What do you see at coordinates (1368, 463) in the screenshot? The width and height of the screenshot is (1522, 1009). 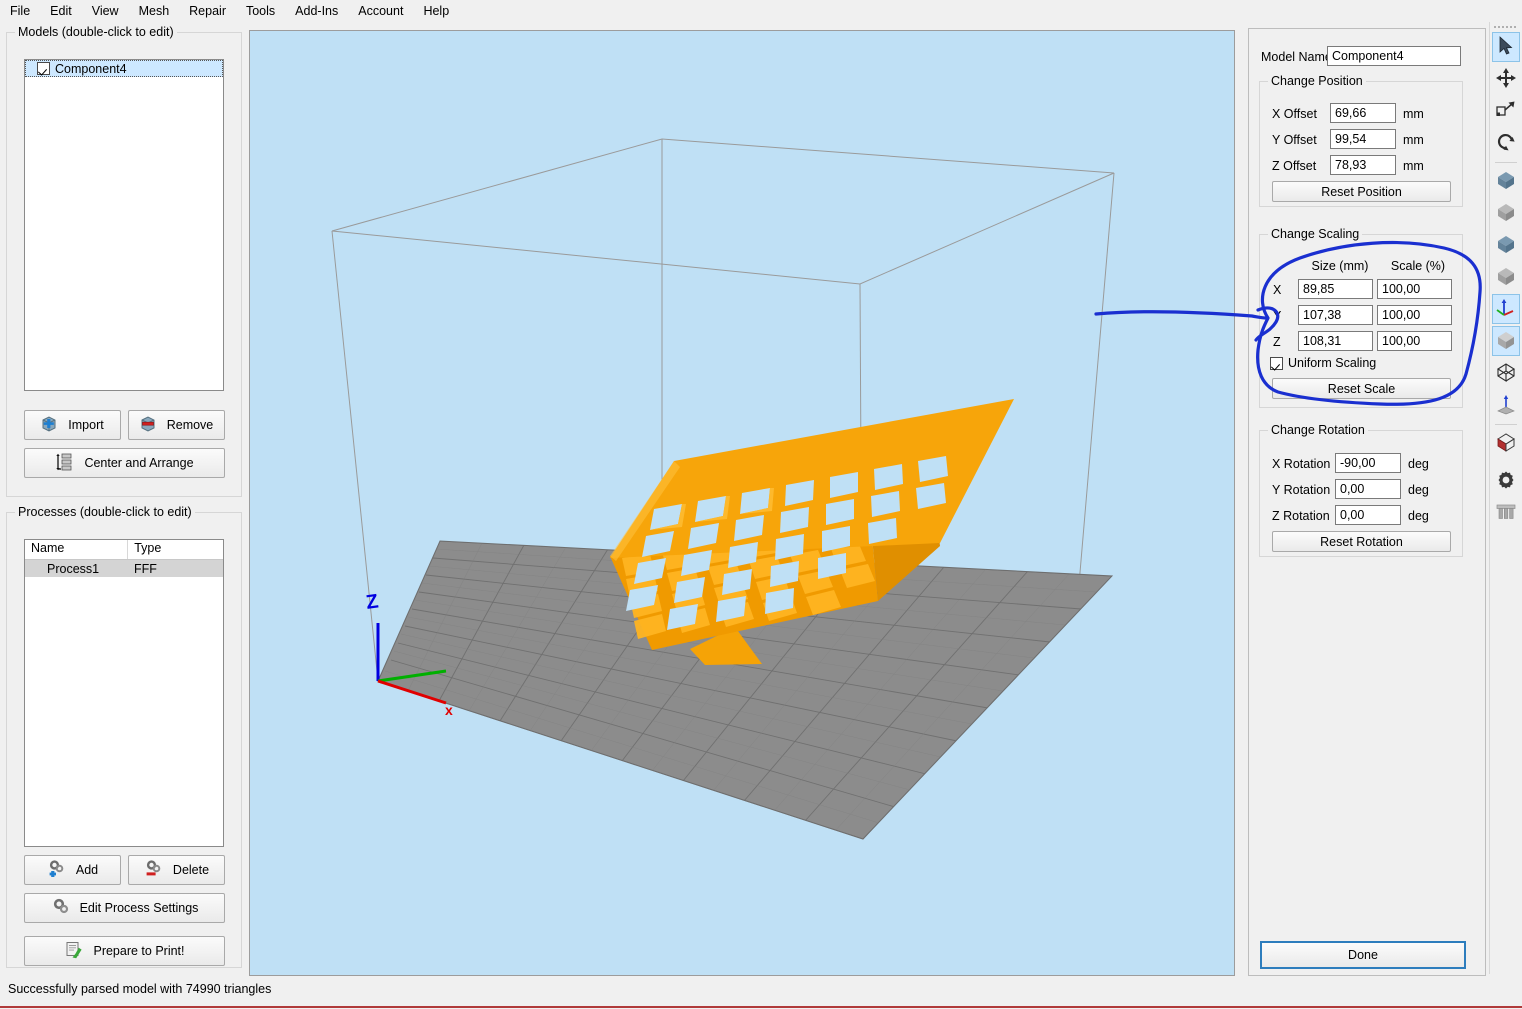 I see `x-rotation-input: -90,00` at bounding box center [1368, 463].